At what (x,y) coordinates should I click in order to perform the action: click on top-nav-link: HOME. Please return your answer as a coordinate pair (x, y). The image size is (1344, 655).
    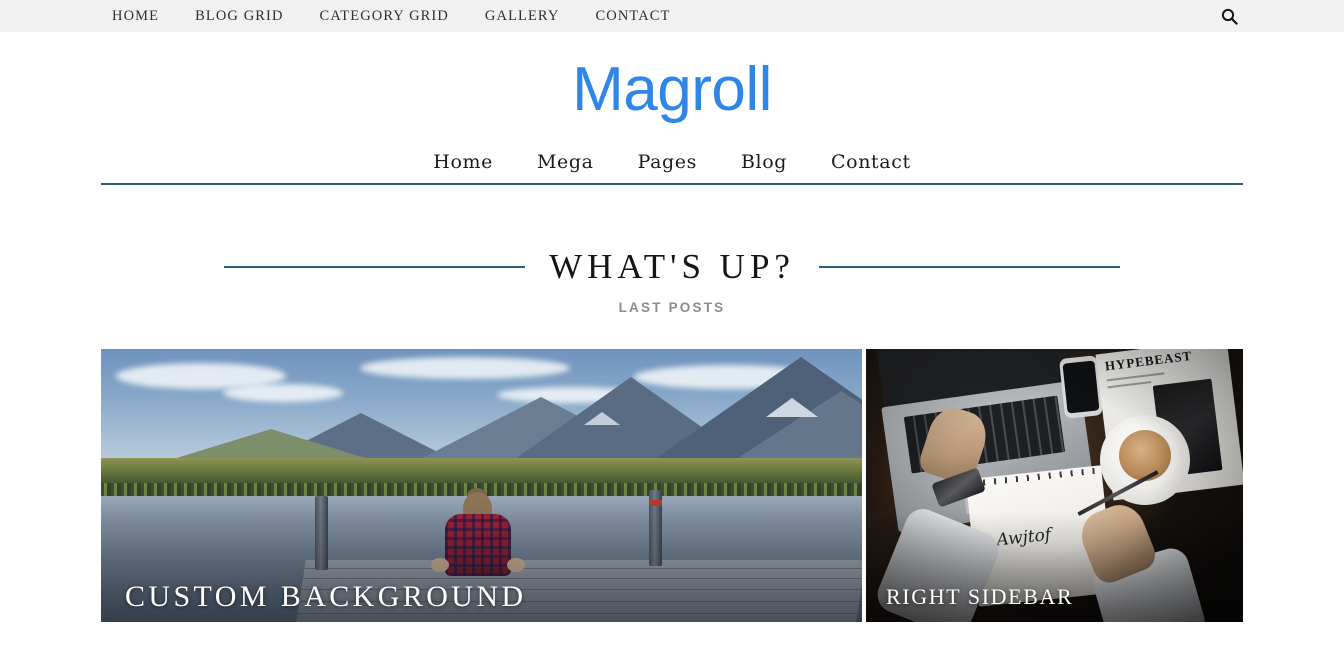
    Looking at the image, I should click on (135, 16).